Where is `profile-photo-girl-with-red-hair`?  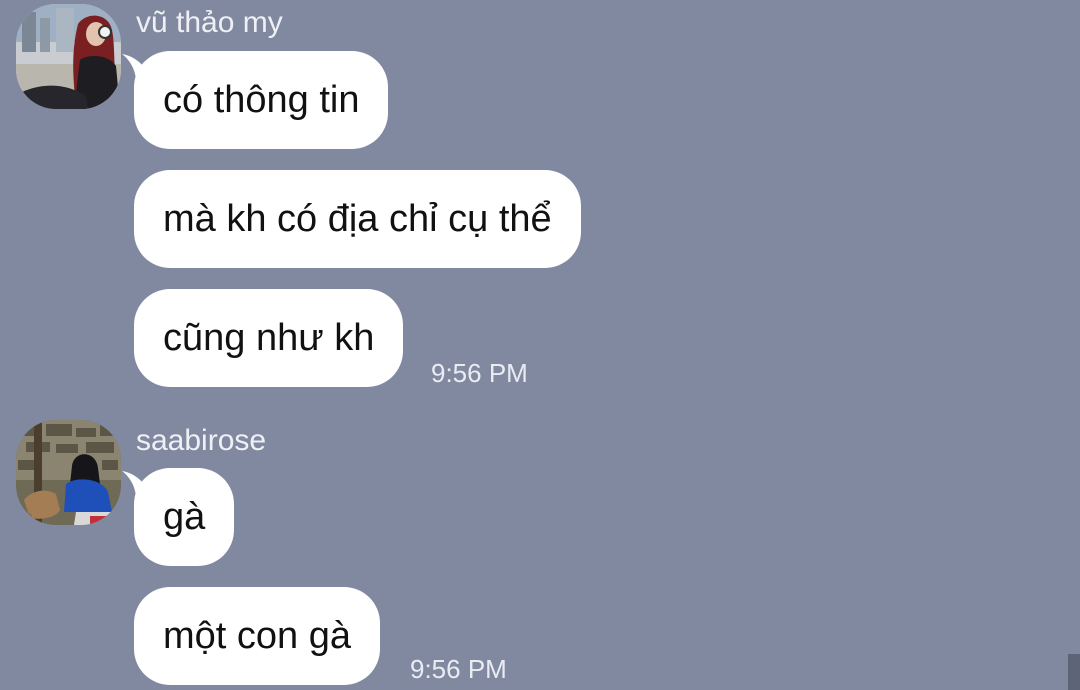
profile-photo-girl-with-red-hair is located at coordinates (68, 56).